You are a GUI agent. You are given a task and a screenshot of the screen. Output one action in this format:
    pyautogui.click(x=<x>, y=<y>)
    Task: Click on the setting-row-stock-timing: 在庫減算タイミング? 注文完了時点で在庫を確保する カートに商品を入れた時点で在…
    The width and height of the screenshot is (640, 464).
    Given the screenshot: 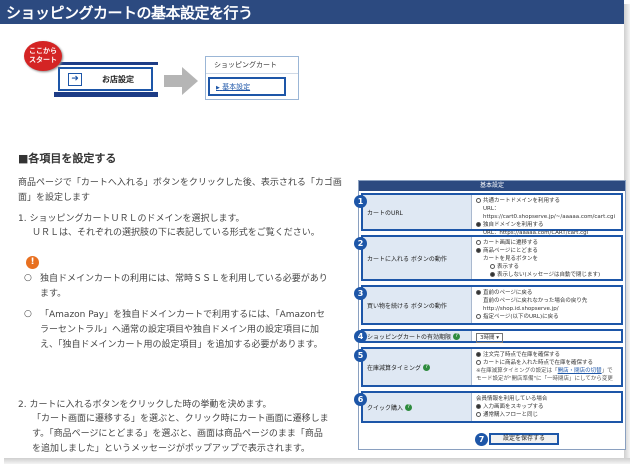 What is the action you would take?
    pyautogui.click(x=492, y=367)
    